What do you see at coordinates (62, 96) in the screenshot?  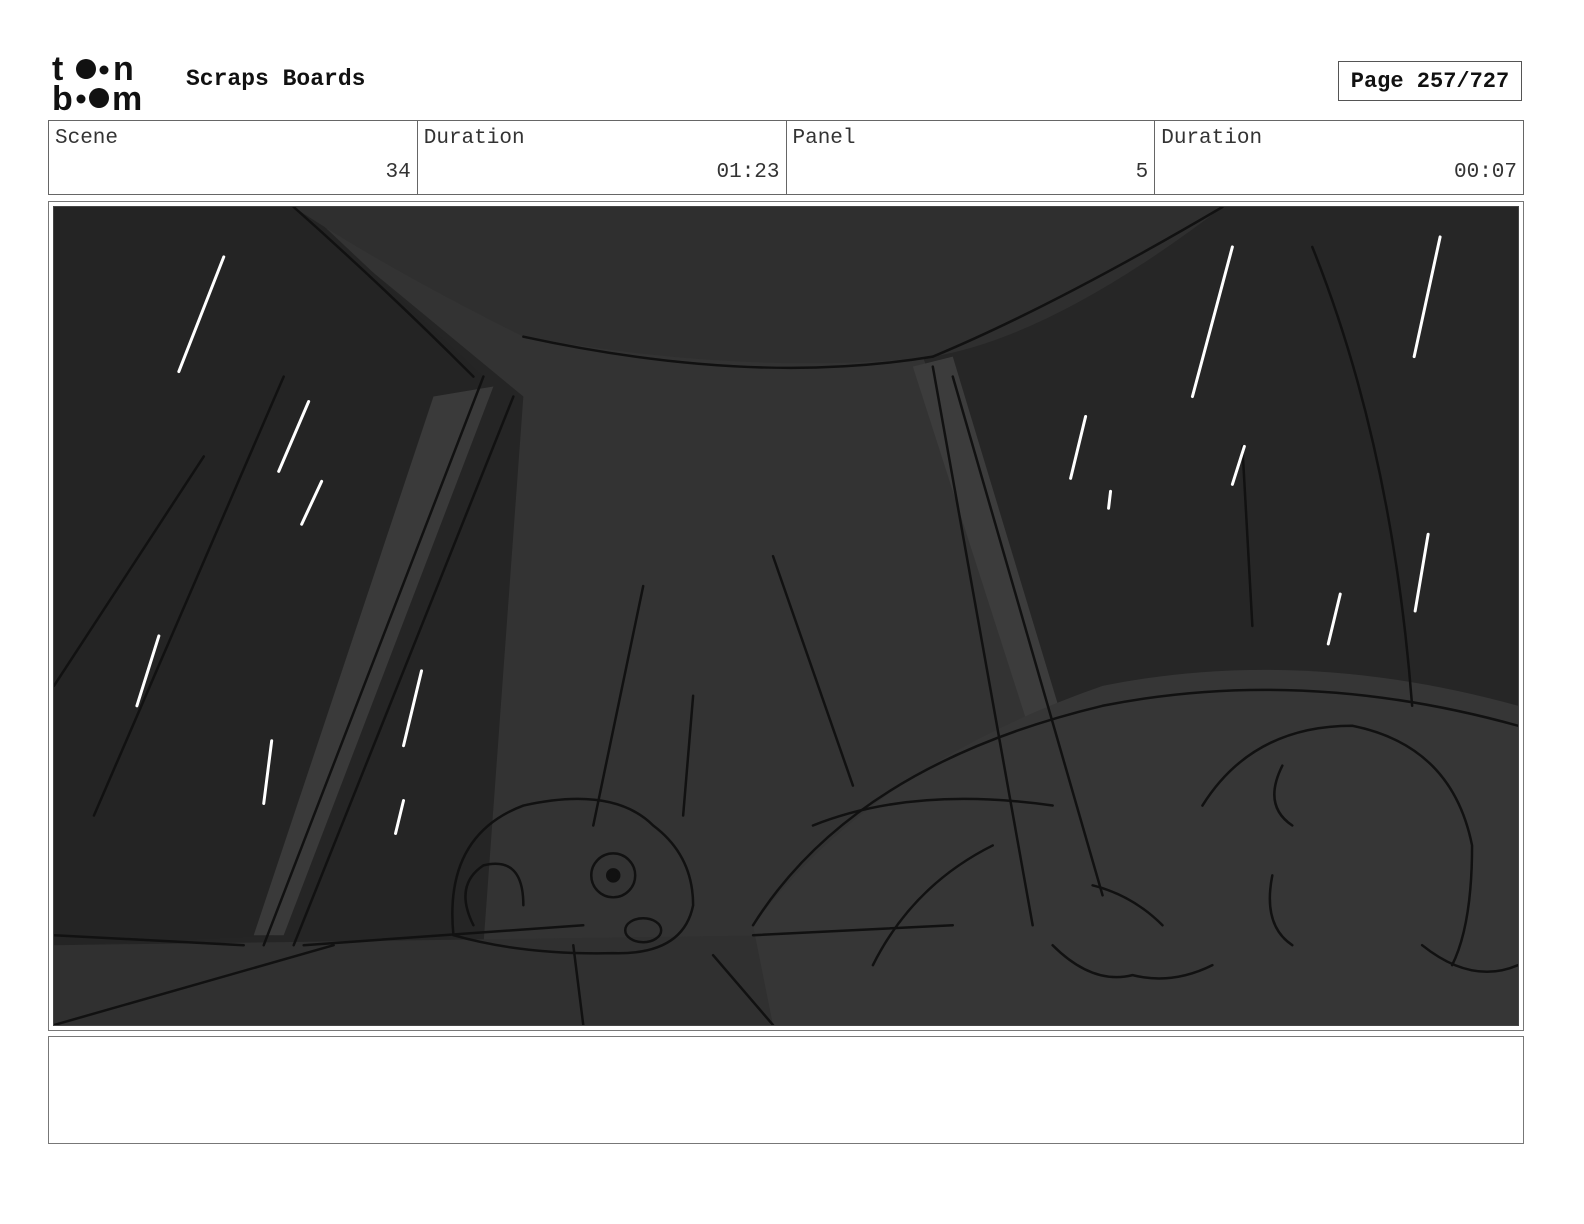 I see `svg-text: b` at bounding box center [62, 96].